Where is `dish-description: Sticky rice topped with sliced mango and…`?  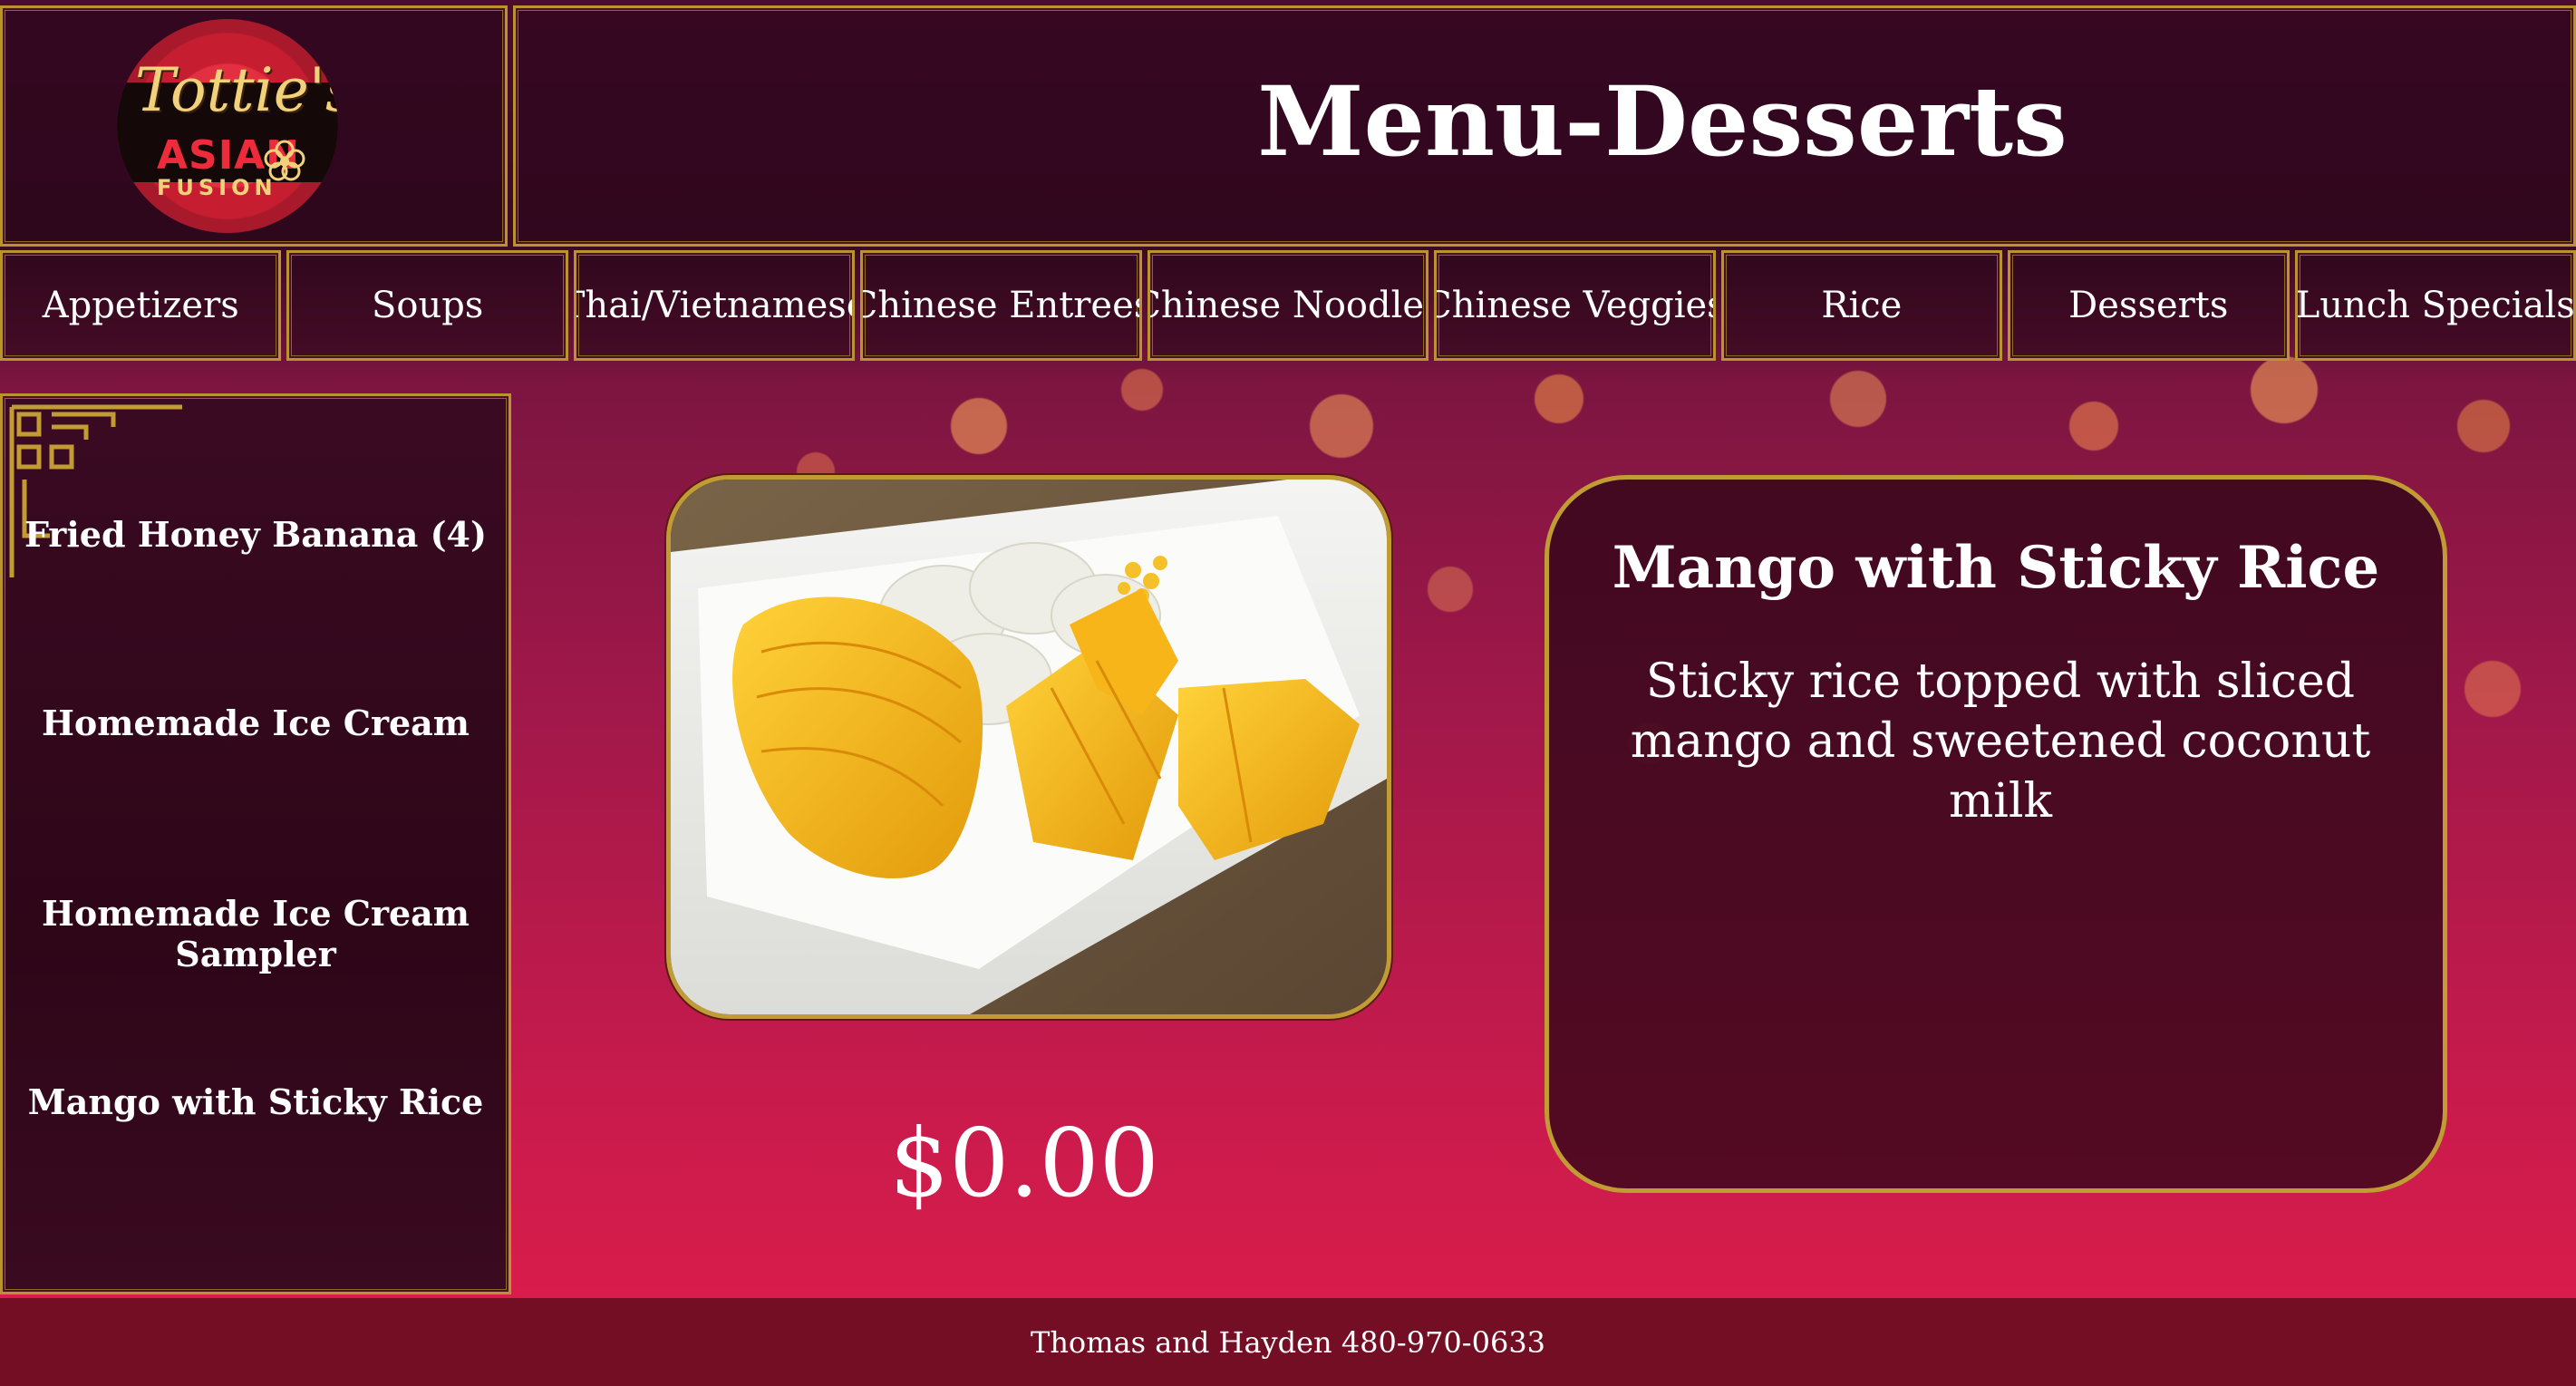 dish-description: Sticky rice topped with sliced mango and… is located at coordinates (2000, 742).